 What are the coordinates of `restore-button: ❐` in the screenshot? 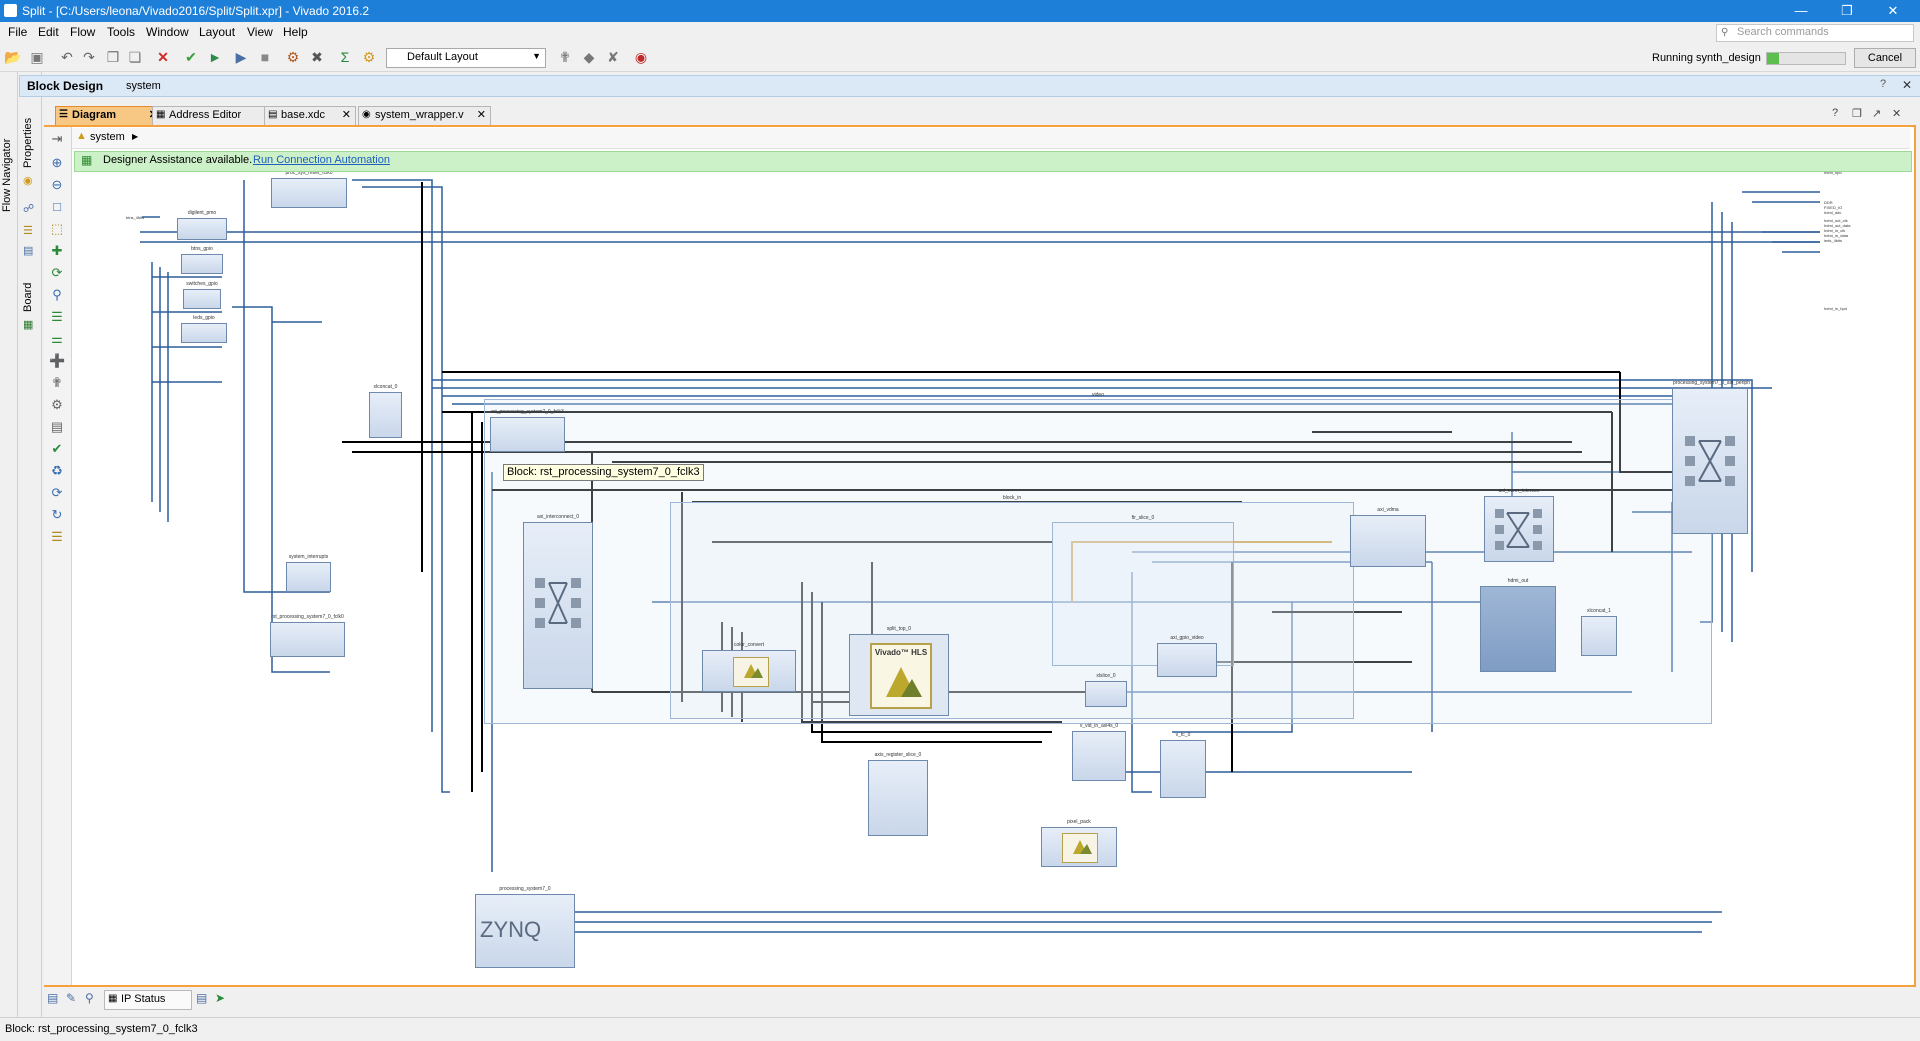 It's located at (1847, 11).